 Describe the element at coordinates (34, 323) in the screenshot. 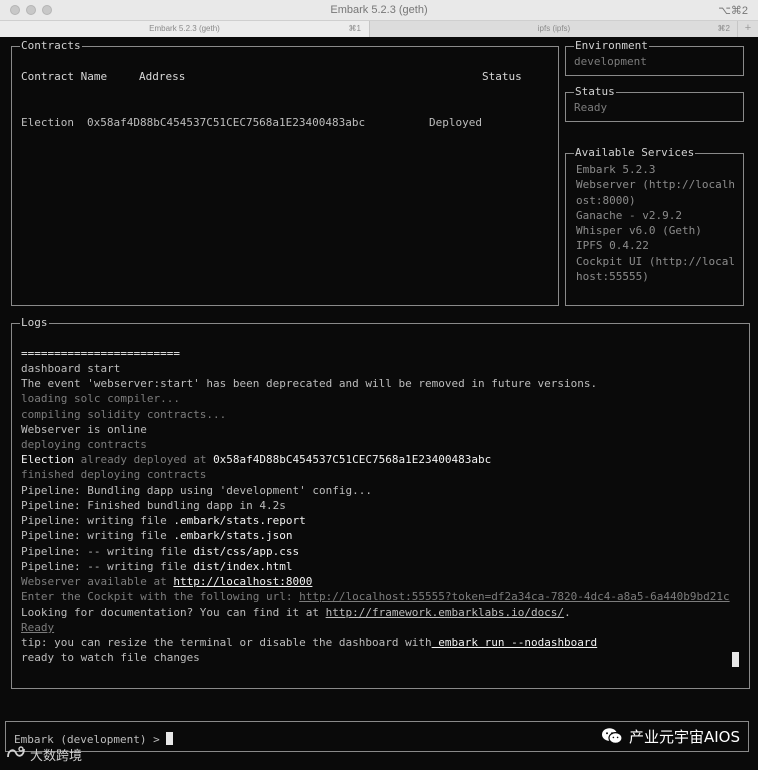

I see `logs-title: Logs` at that location.